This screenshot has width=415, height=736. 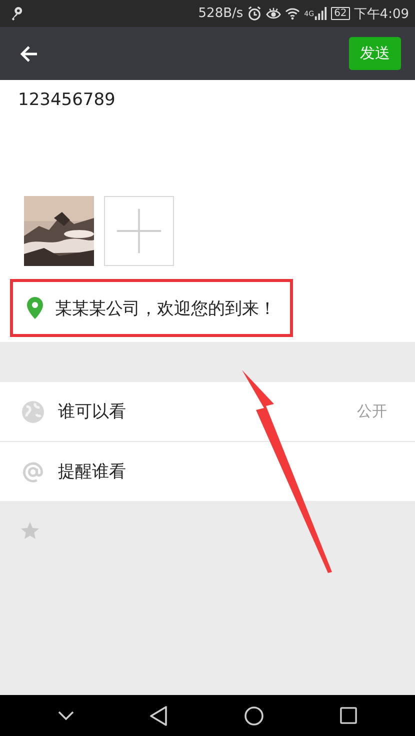 I want to click on battery-level: 62, so click(x=340, y=13).